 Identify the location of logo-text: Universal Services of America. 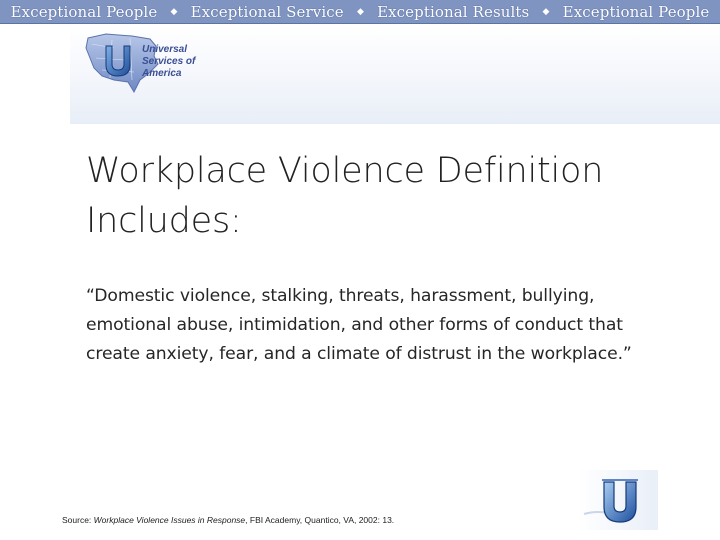
(168, 62).